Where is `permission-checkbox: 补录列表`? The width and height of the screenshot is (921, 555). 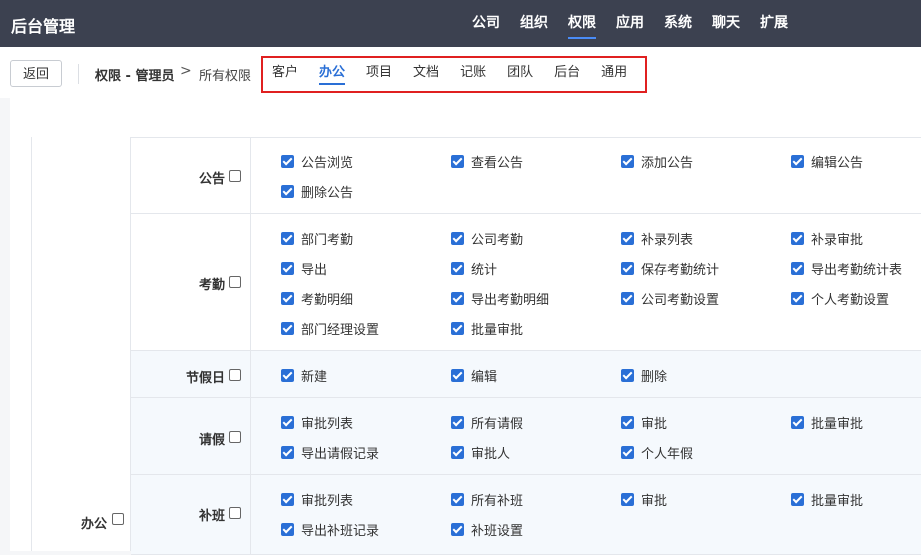 permission-checkbox: 补录列表 is located at coordinates (657, 239).